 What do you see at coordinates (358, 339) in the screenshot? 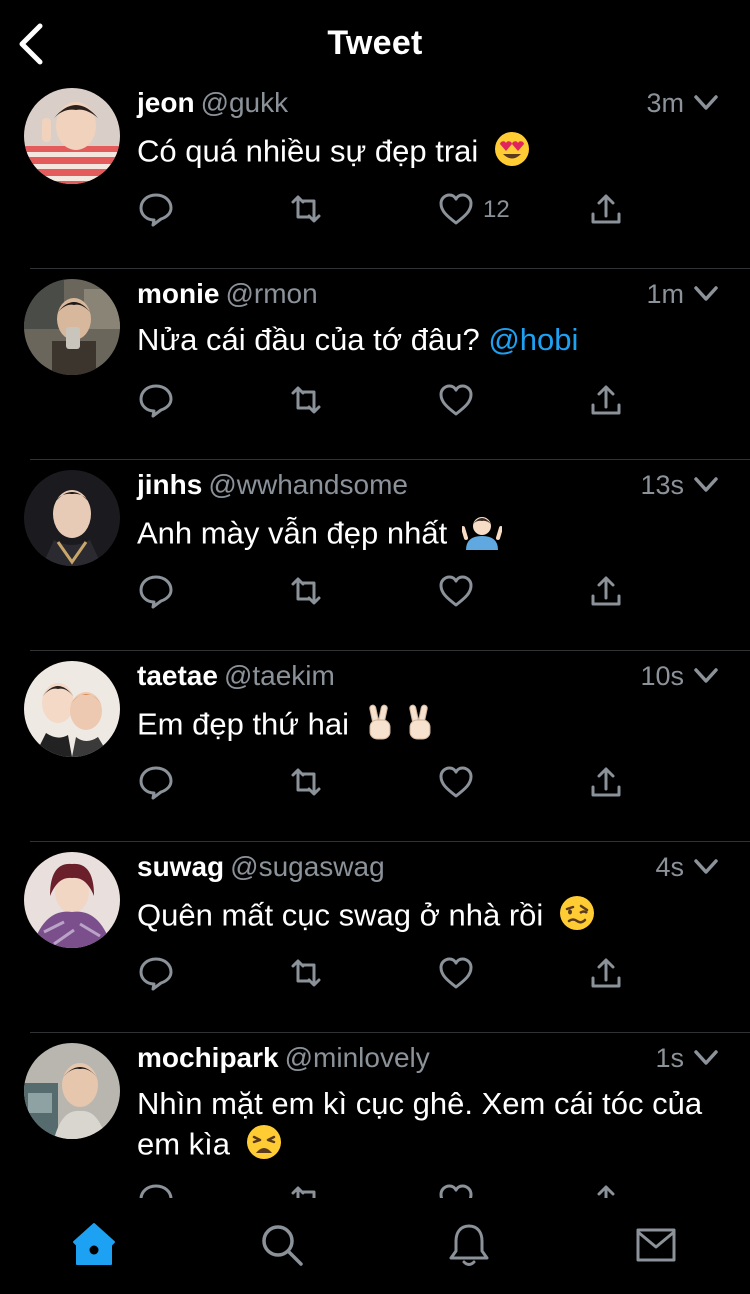
I see `tweet-text: Nửa cái đầu của tớ đâu? @hobi` at bounding box center [358, 339].